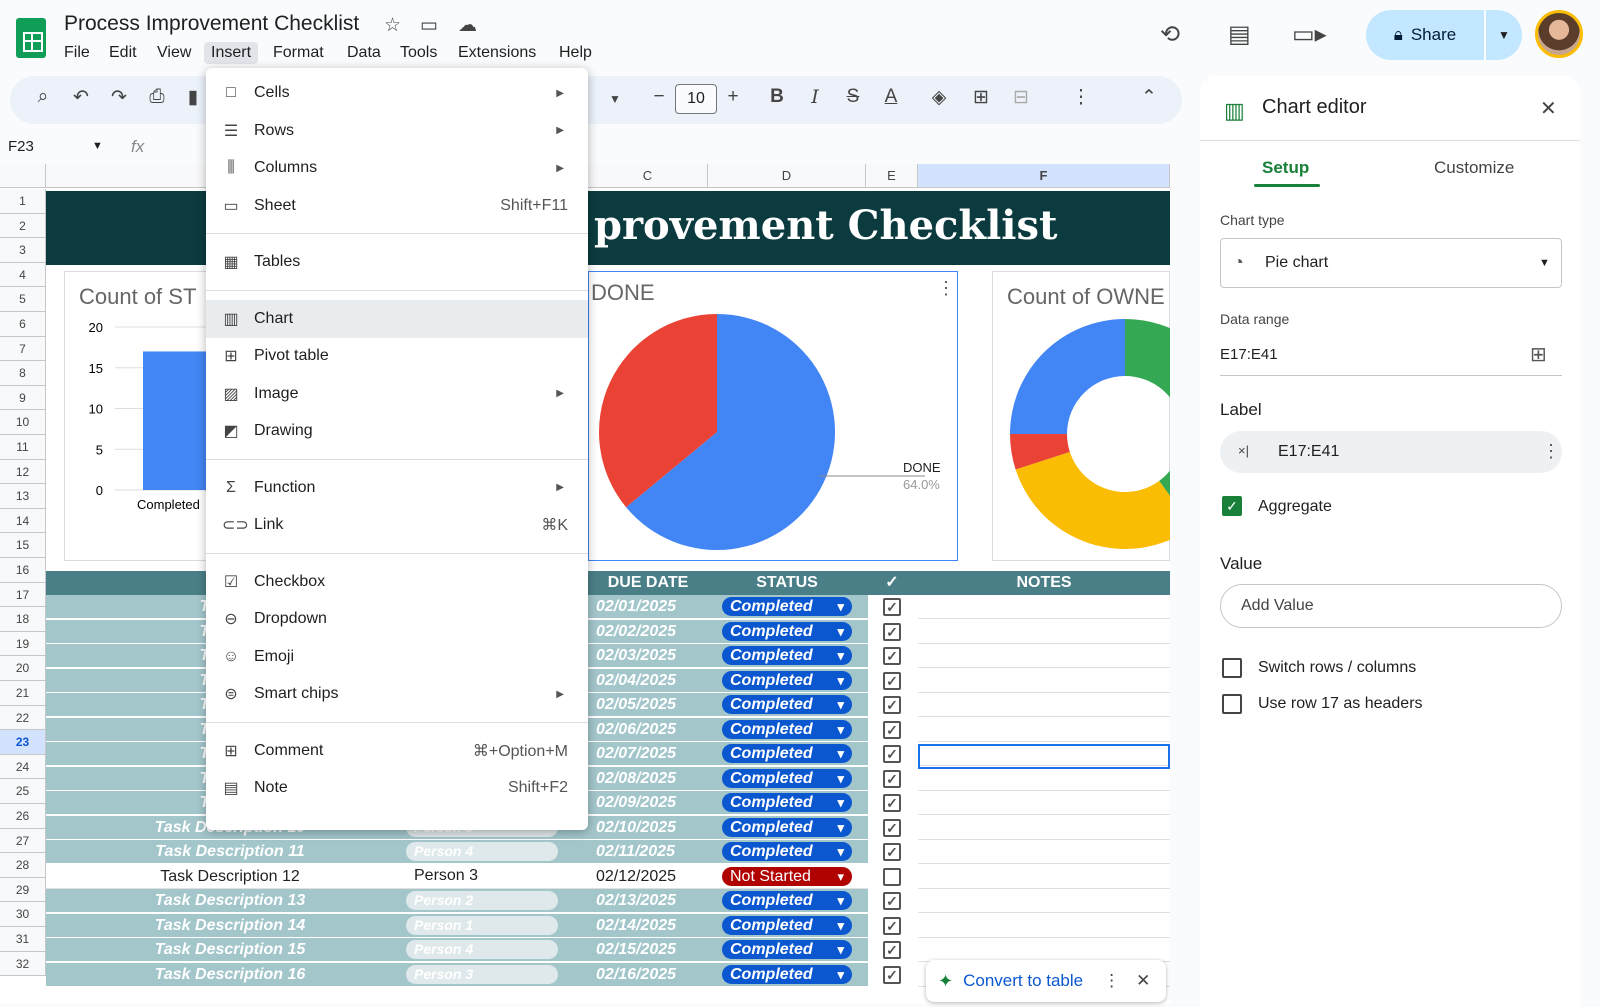 The image size is (1600, 1007). What do you see at coordinates (23, 201) in the screenshot?
I see `row-header-1: 1` at bounding box center [23, 201].